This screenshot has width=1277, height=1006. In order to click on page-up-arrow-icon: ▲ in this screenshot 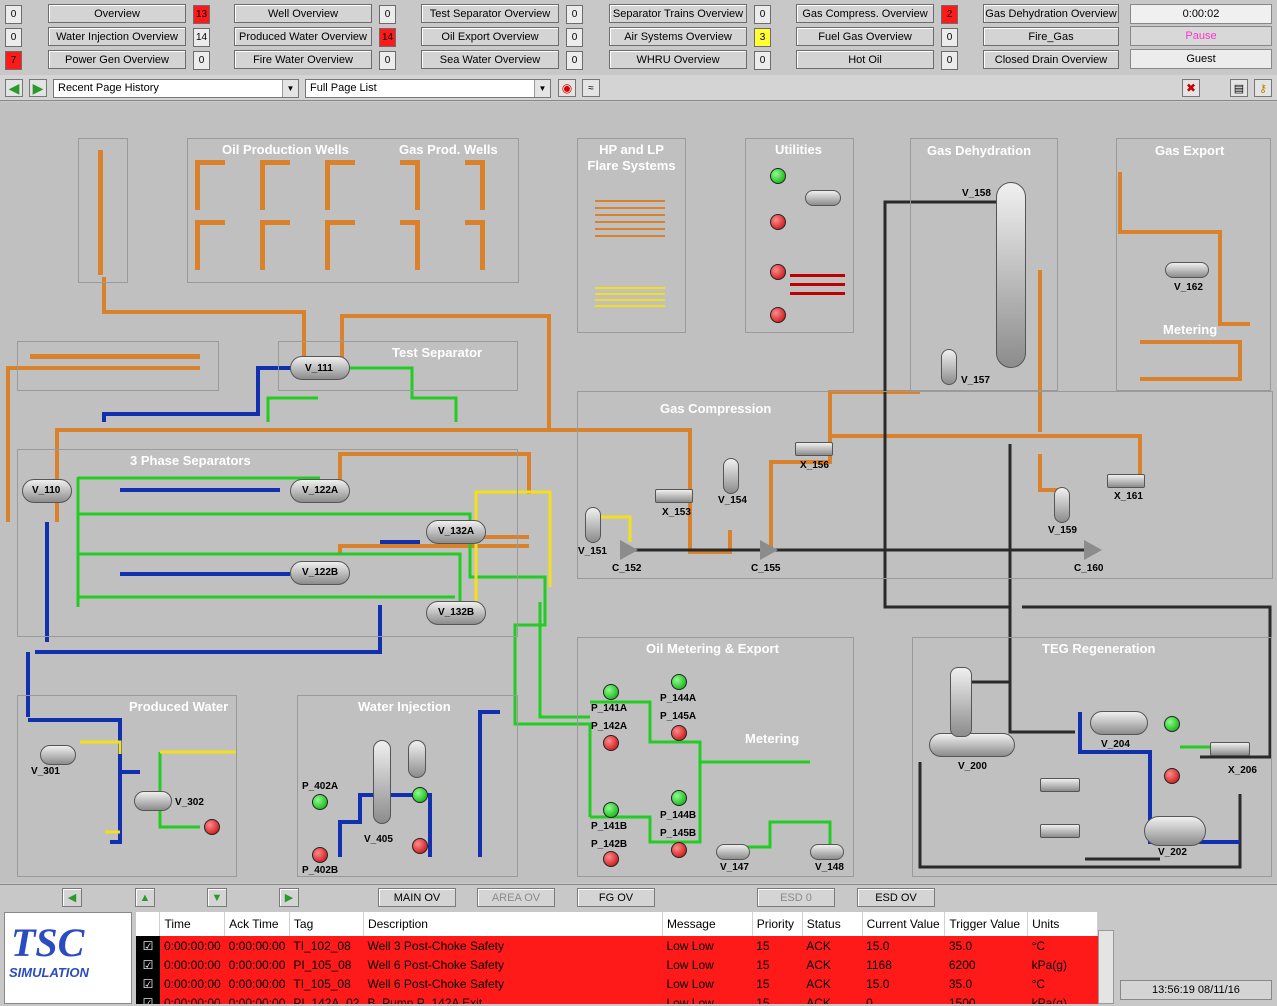, I will do `click(145, 897)`.